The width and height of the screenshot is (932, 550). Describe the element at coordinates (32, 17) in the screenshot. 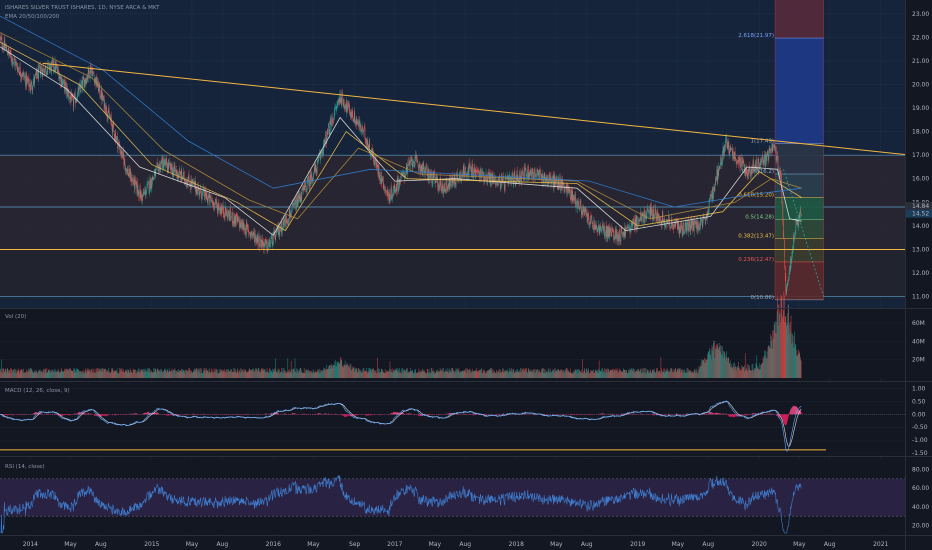

I see `indicator-label: EMA 20/50/100/200` at that location.